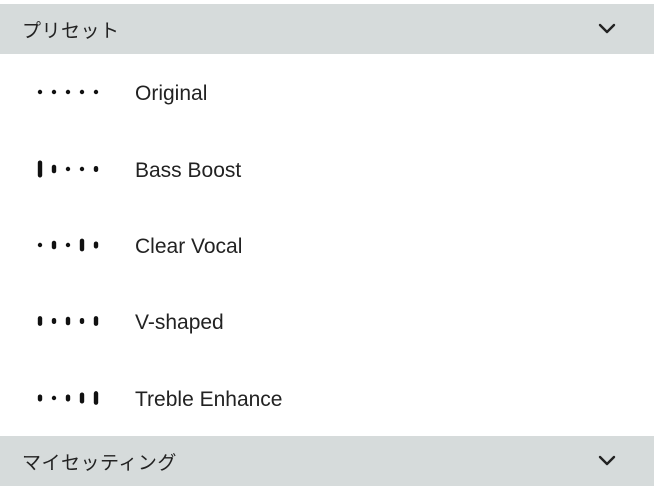 This screenshot has width=654, height=490. Describe the element at coordinates (179, 323) in the screenshot. I see `preset-label: V-shaped` at that location.